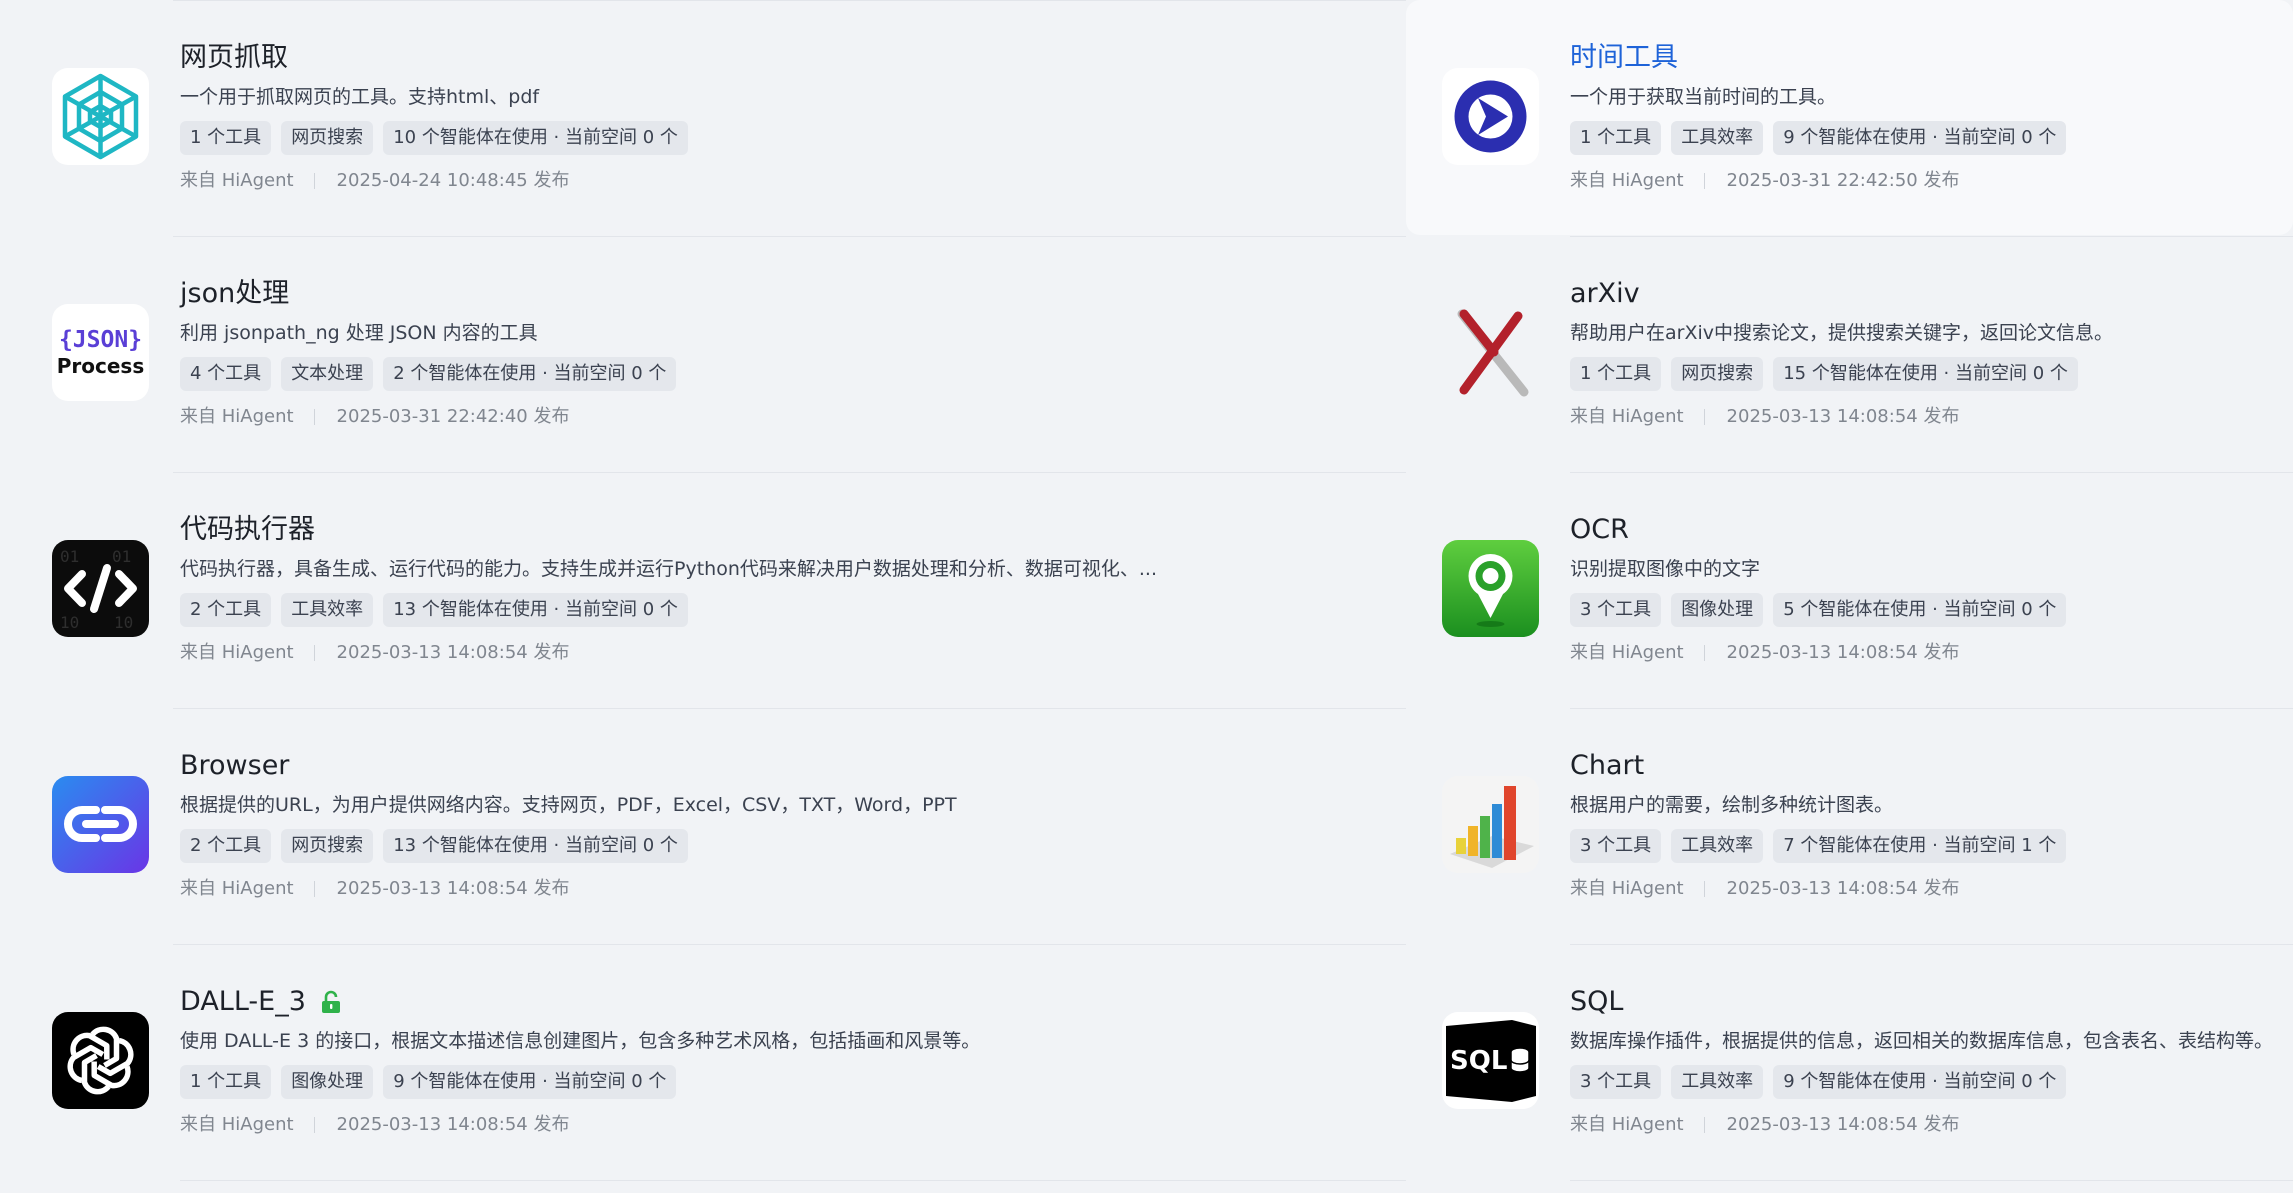 This screenshot has width=2293, height=1193. I want to click on sql-database-icon: SQL, so click(1490, 1060).